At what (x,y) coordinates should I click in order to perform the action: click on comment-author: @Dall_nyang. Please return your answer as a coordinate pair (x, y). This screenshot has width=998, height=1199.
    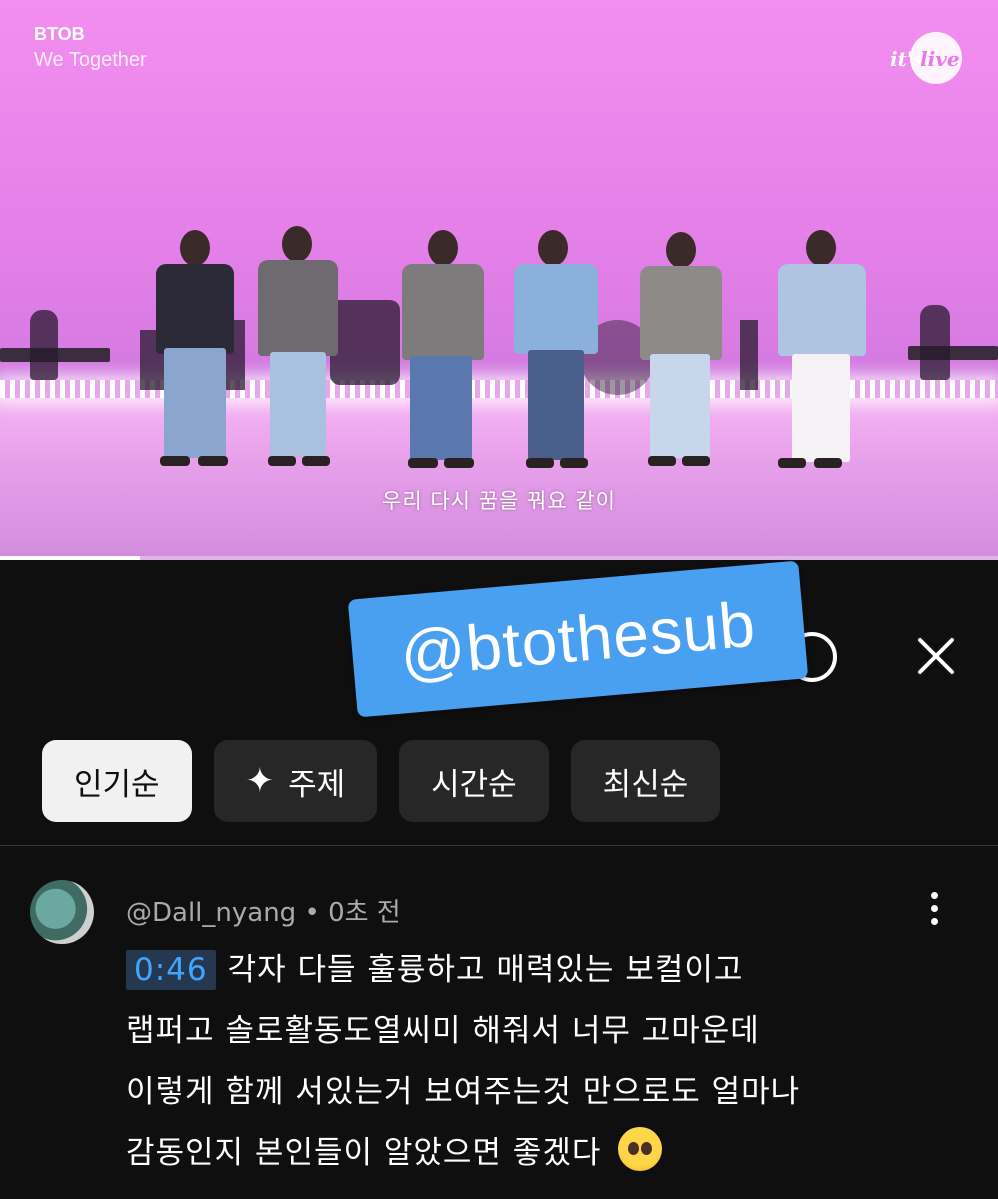
    Looking at the image, I should click on (211, 913).